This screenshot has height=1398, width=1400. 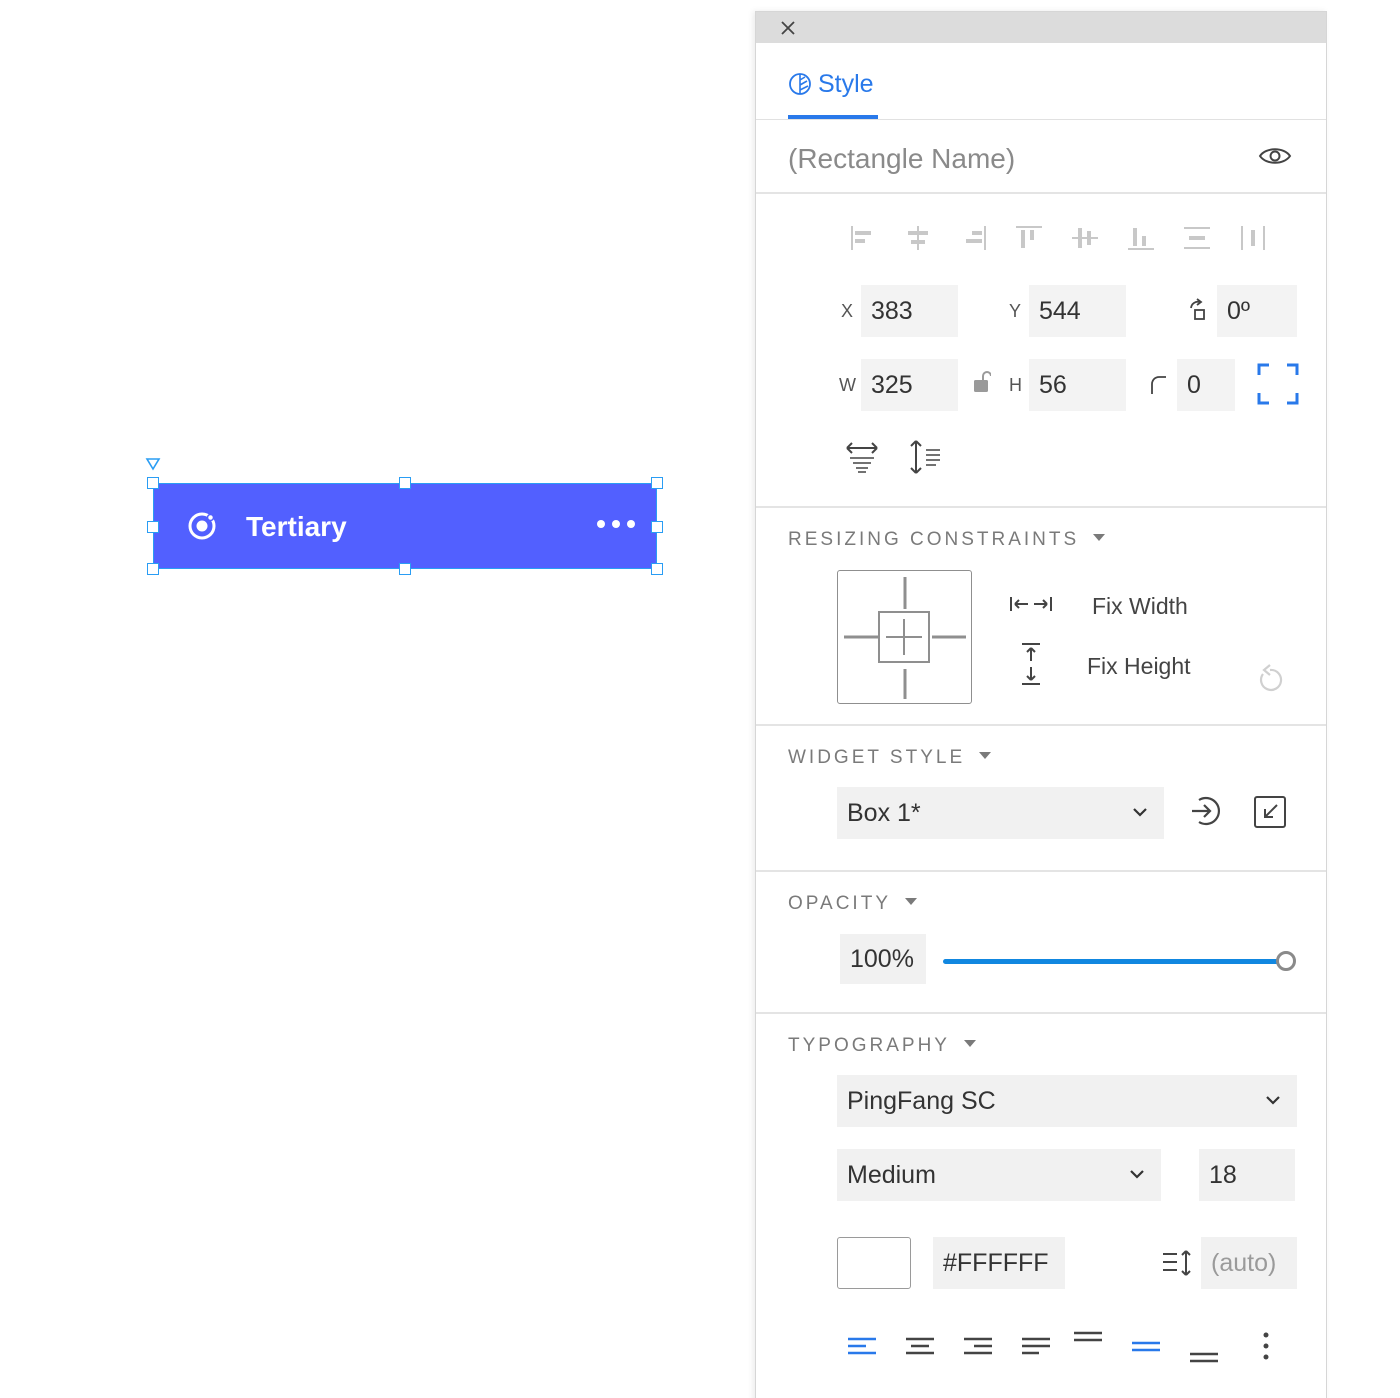 What do you see at coordinates (846, 84) in the screenshot?
I see `tab-style-label: Style` at bounding box center [846, 84].